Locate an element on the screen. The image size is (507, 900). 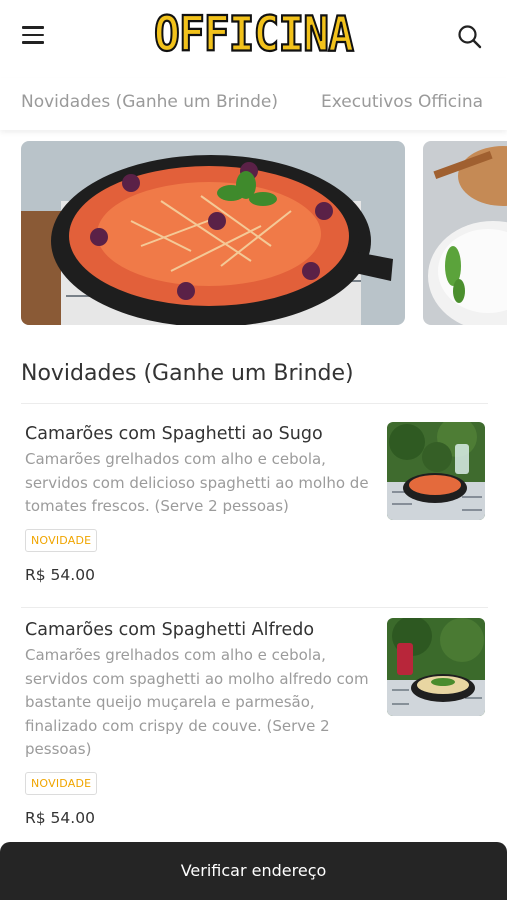
banner-image-rice-dish is located at coordinates (465, 233).